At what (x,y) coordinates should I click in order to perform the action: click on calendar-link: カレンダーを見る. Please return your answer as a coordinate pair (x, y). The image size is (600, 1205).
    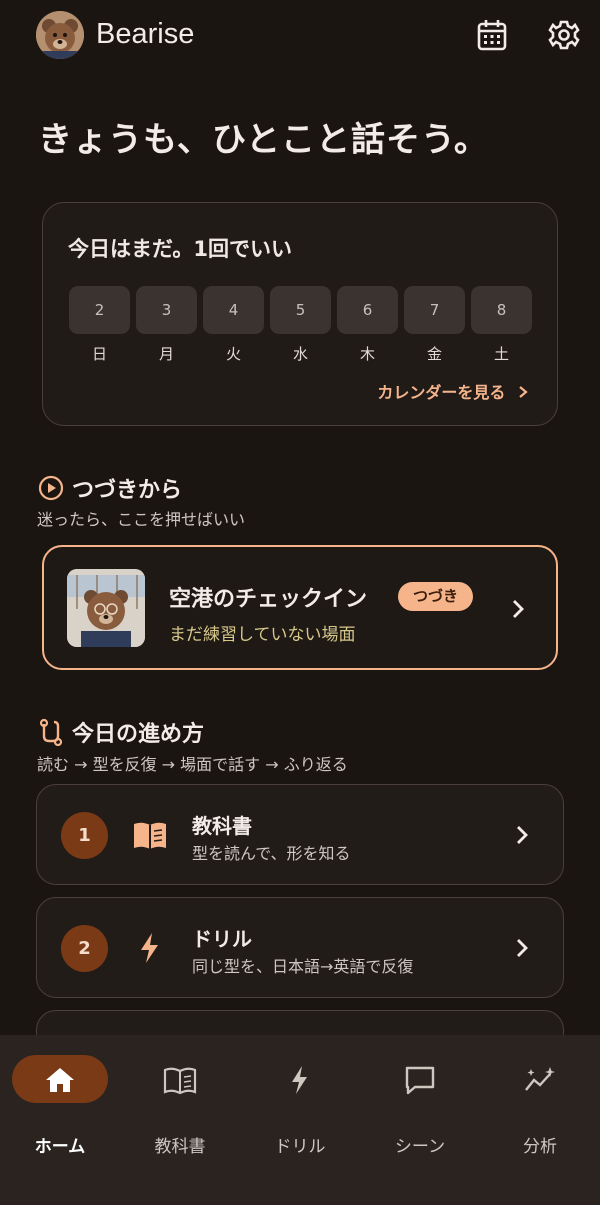
    Looking at the image, I should click on (453, 391).